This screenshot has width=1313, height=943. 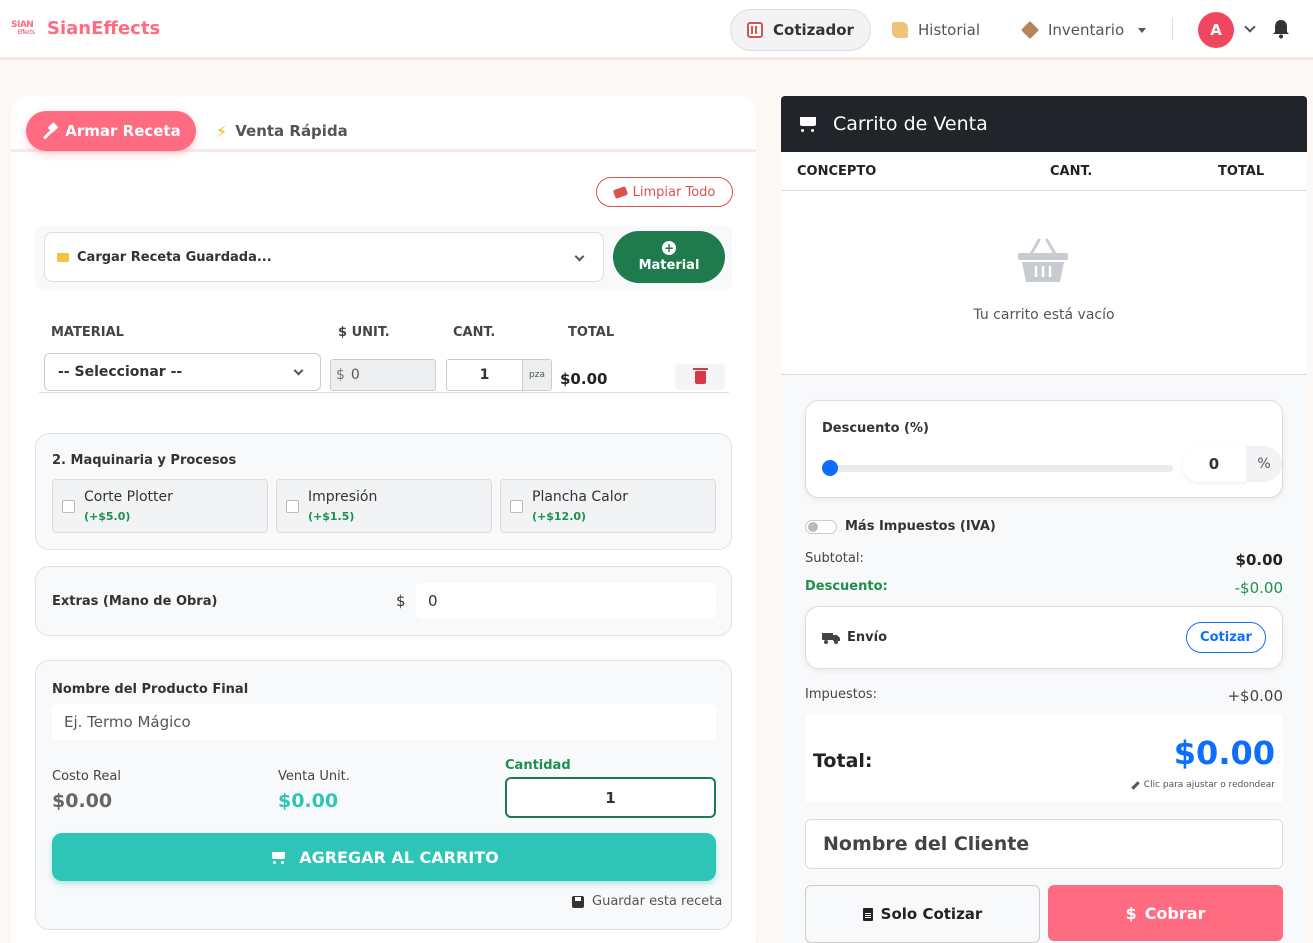 What do you see at coordinates (87, 332) in the screenshot?
I see `col-material: MATERIAL` at bounding box center [87, 332].